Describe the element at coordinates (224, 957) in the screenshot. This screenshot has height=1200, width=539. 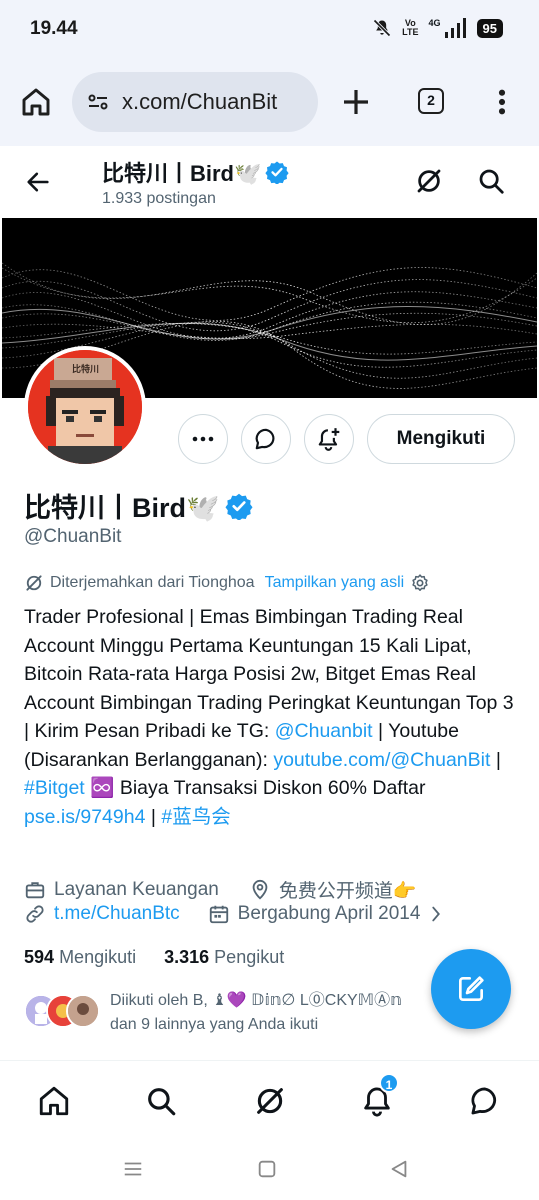
I see `followers-count-link: 3.316 Pengikut` at that location.